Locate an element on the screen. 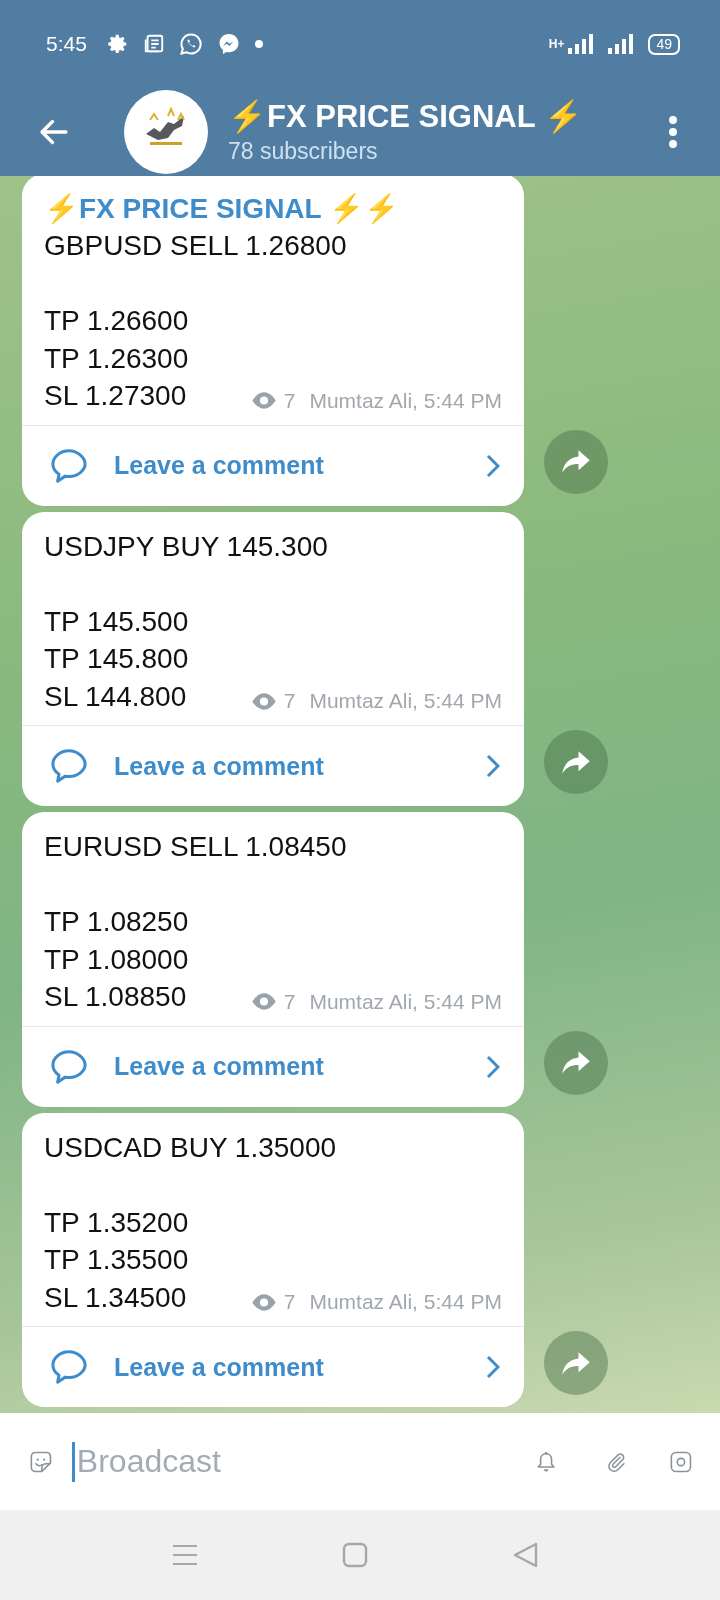 The image size is (720, 1600). notification-dot-icon is located at coordinates (258, 44).